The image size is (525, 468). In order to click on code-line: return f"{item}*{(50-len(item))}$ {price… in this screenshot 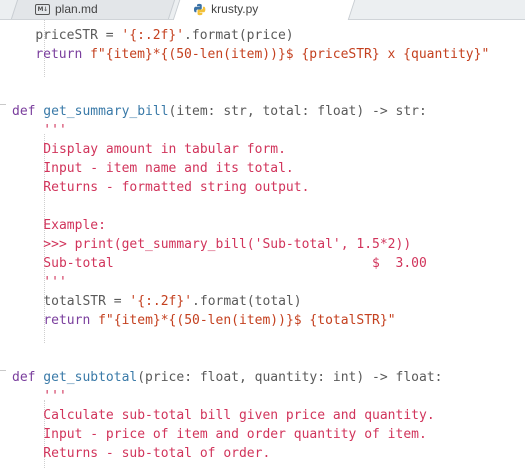, I will do `click(262, 54)`.